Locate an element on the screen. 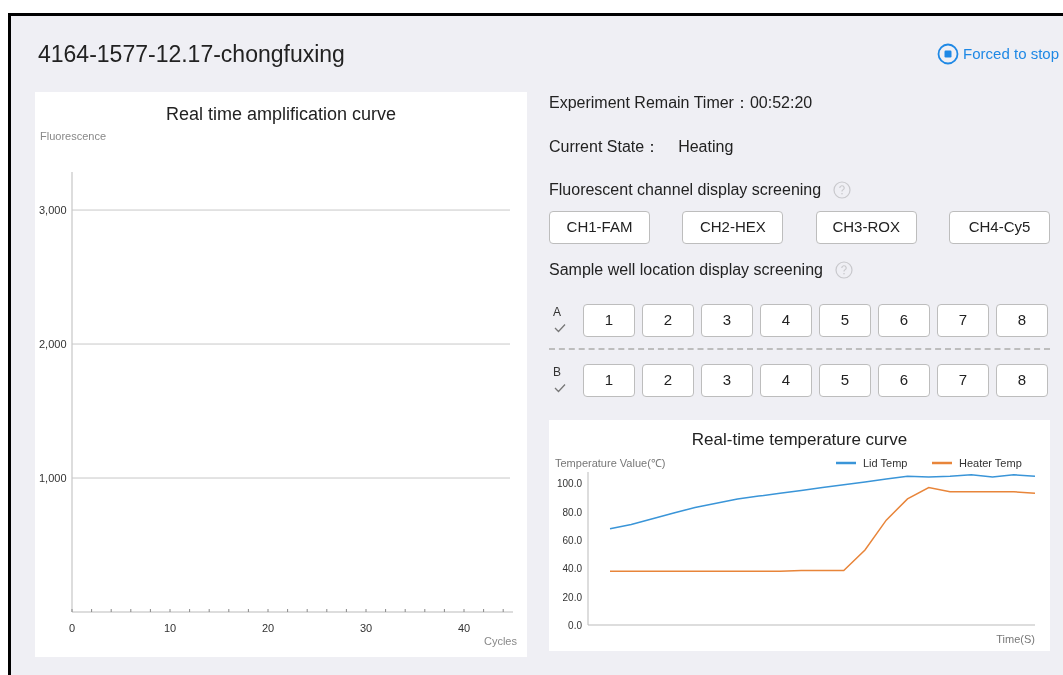 The height and width of the screenshot is (675, 1063). chart-title: Real-time temperature curve is located at coordinates (799, 439).